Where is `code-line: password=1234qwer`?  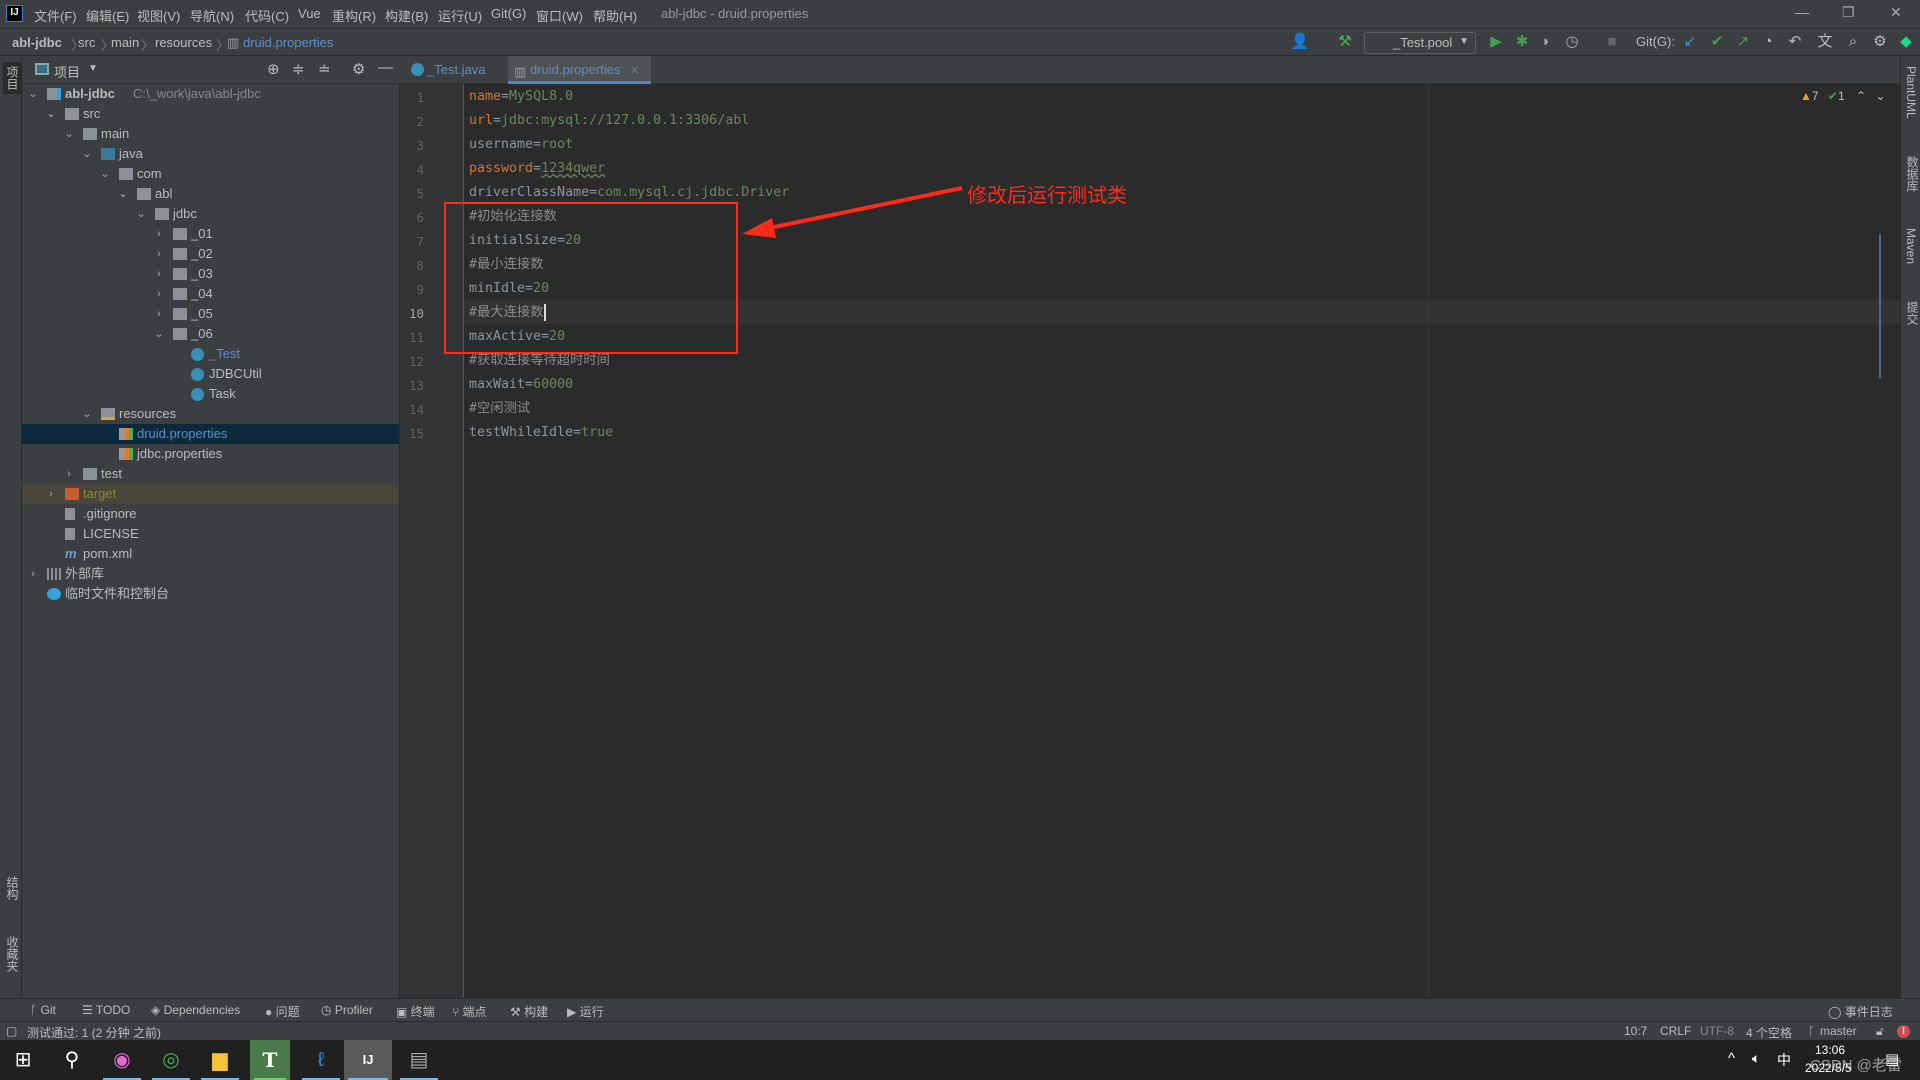 code-line: password=1234qwer is located at coordinates (537, 169).